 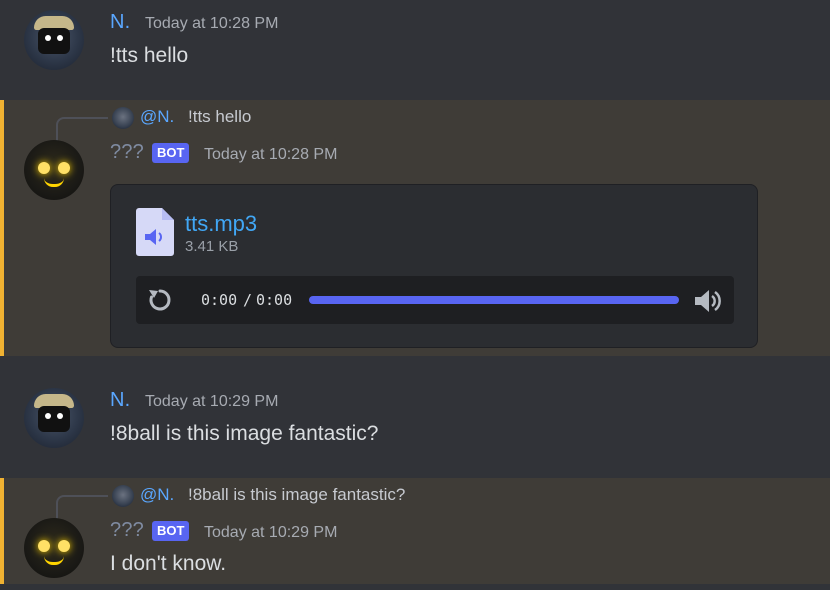 What do you see at coordinates (155, 232) in the screenshot?
I see `audio-file-icon` at bounding box center [155, 232].